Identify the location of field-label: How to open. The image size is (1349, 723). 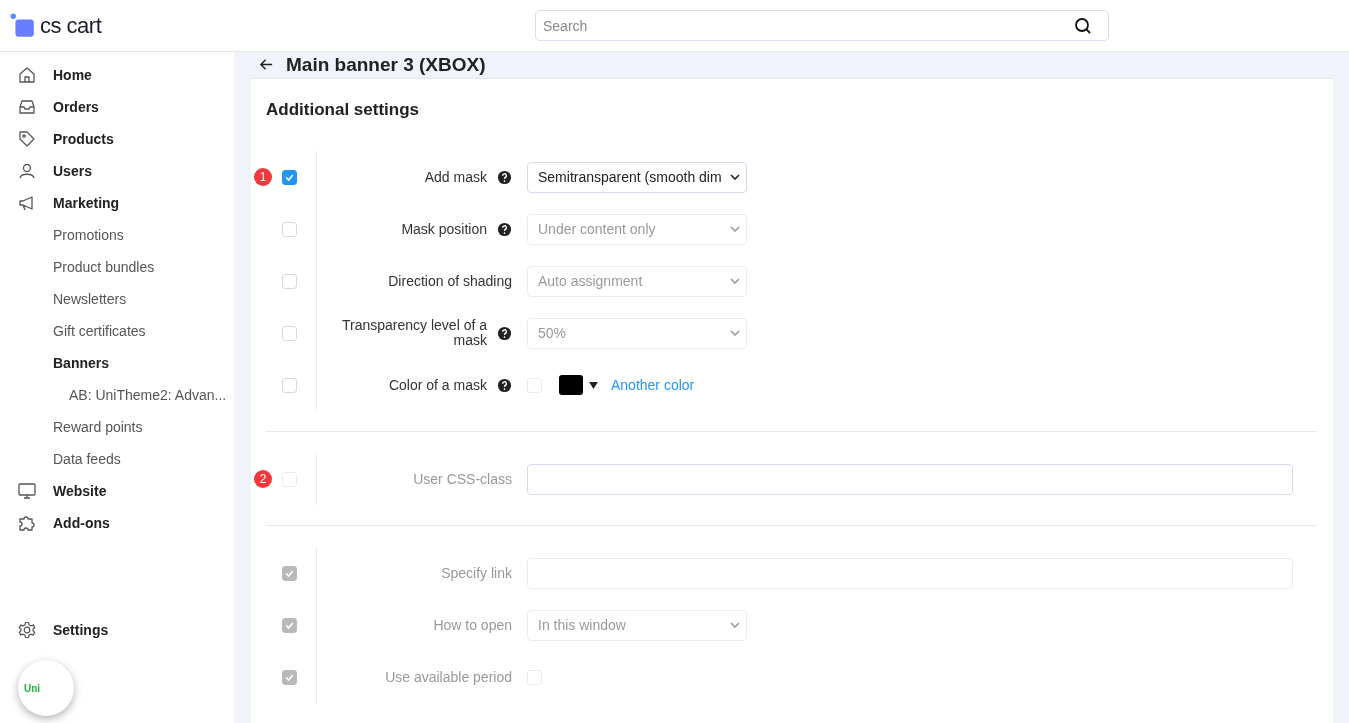
(472, 625).